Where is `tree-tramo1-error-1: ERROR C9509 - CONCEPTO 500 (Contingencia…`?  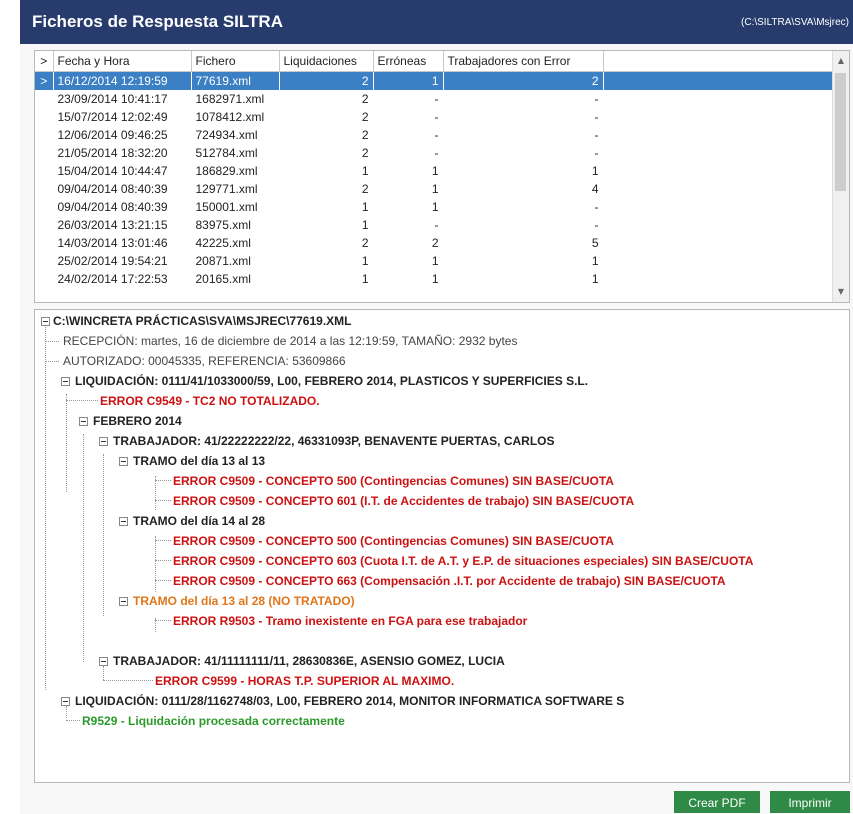 tree-tramo1-error-1: ERROR C9509 - CONCEPTO 500 (Contingencia… is located at coordinates (393, 481).